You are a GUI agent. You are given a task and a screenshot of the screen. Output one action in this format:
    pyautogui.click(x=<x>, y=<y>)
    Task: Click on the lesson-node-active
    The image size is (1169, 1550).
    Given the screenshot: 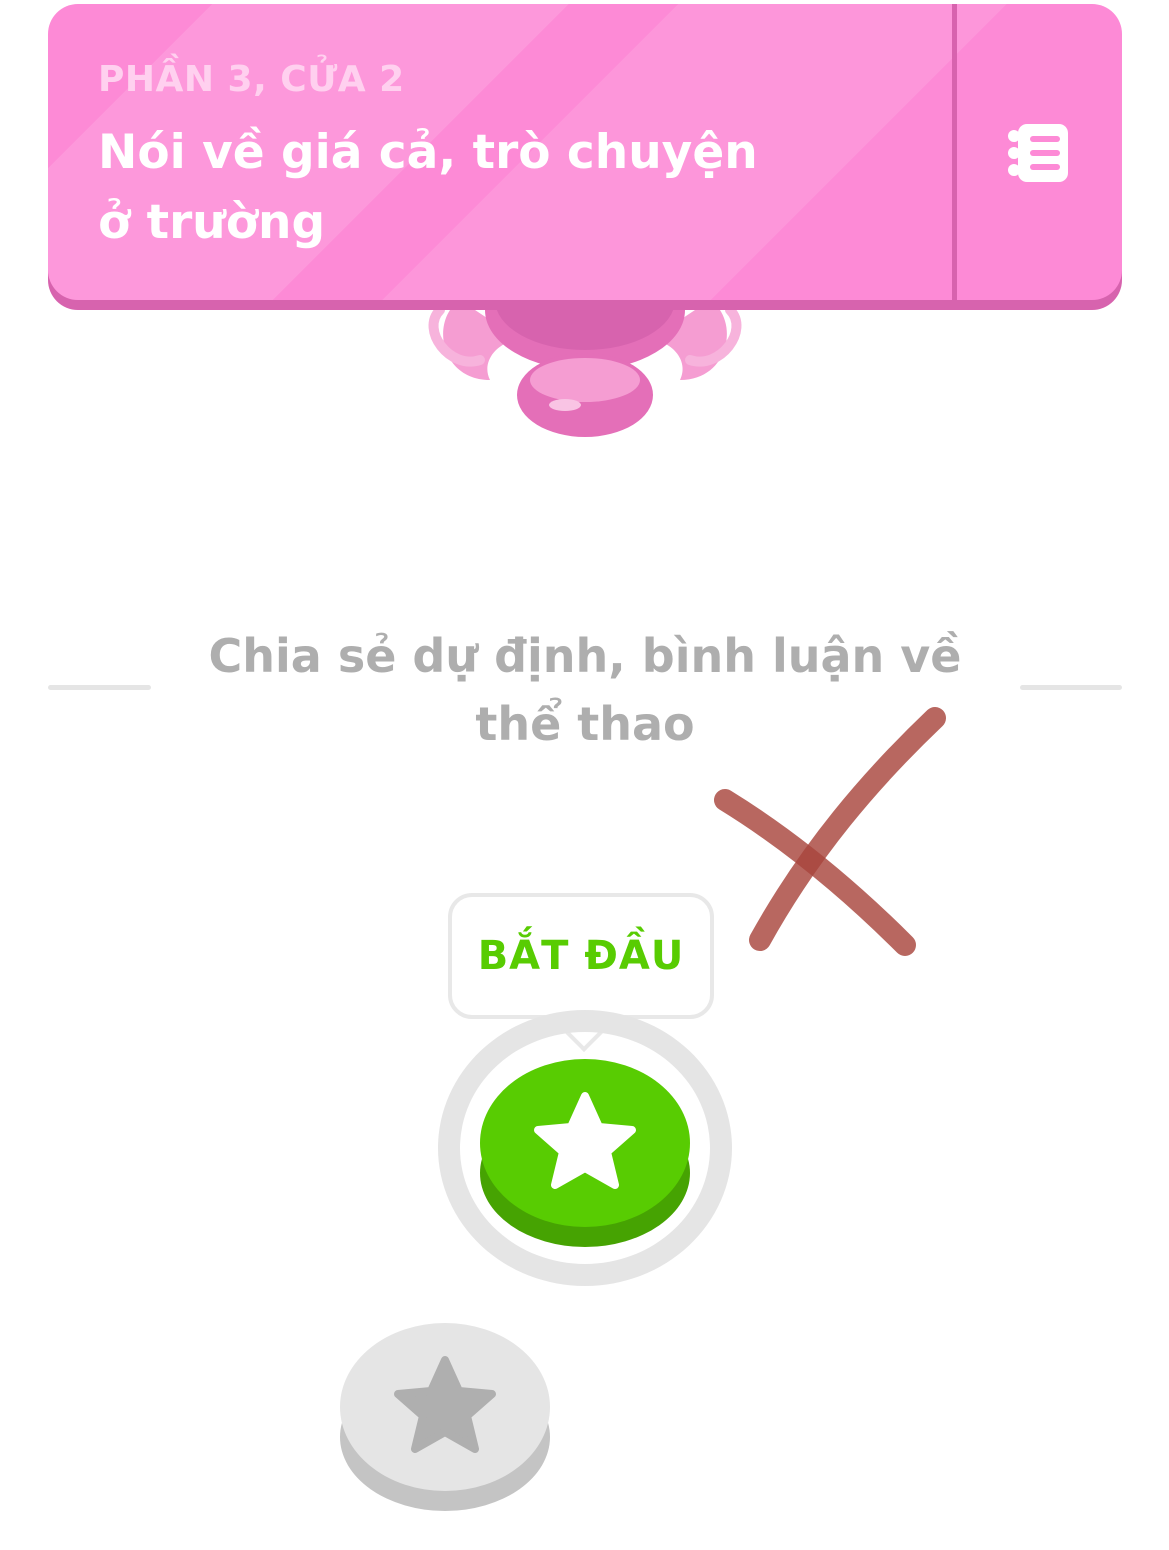 What is the action you would take?
    pyautogui.click(x=585, y=1148)
    